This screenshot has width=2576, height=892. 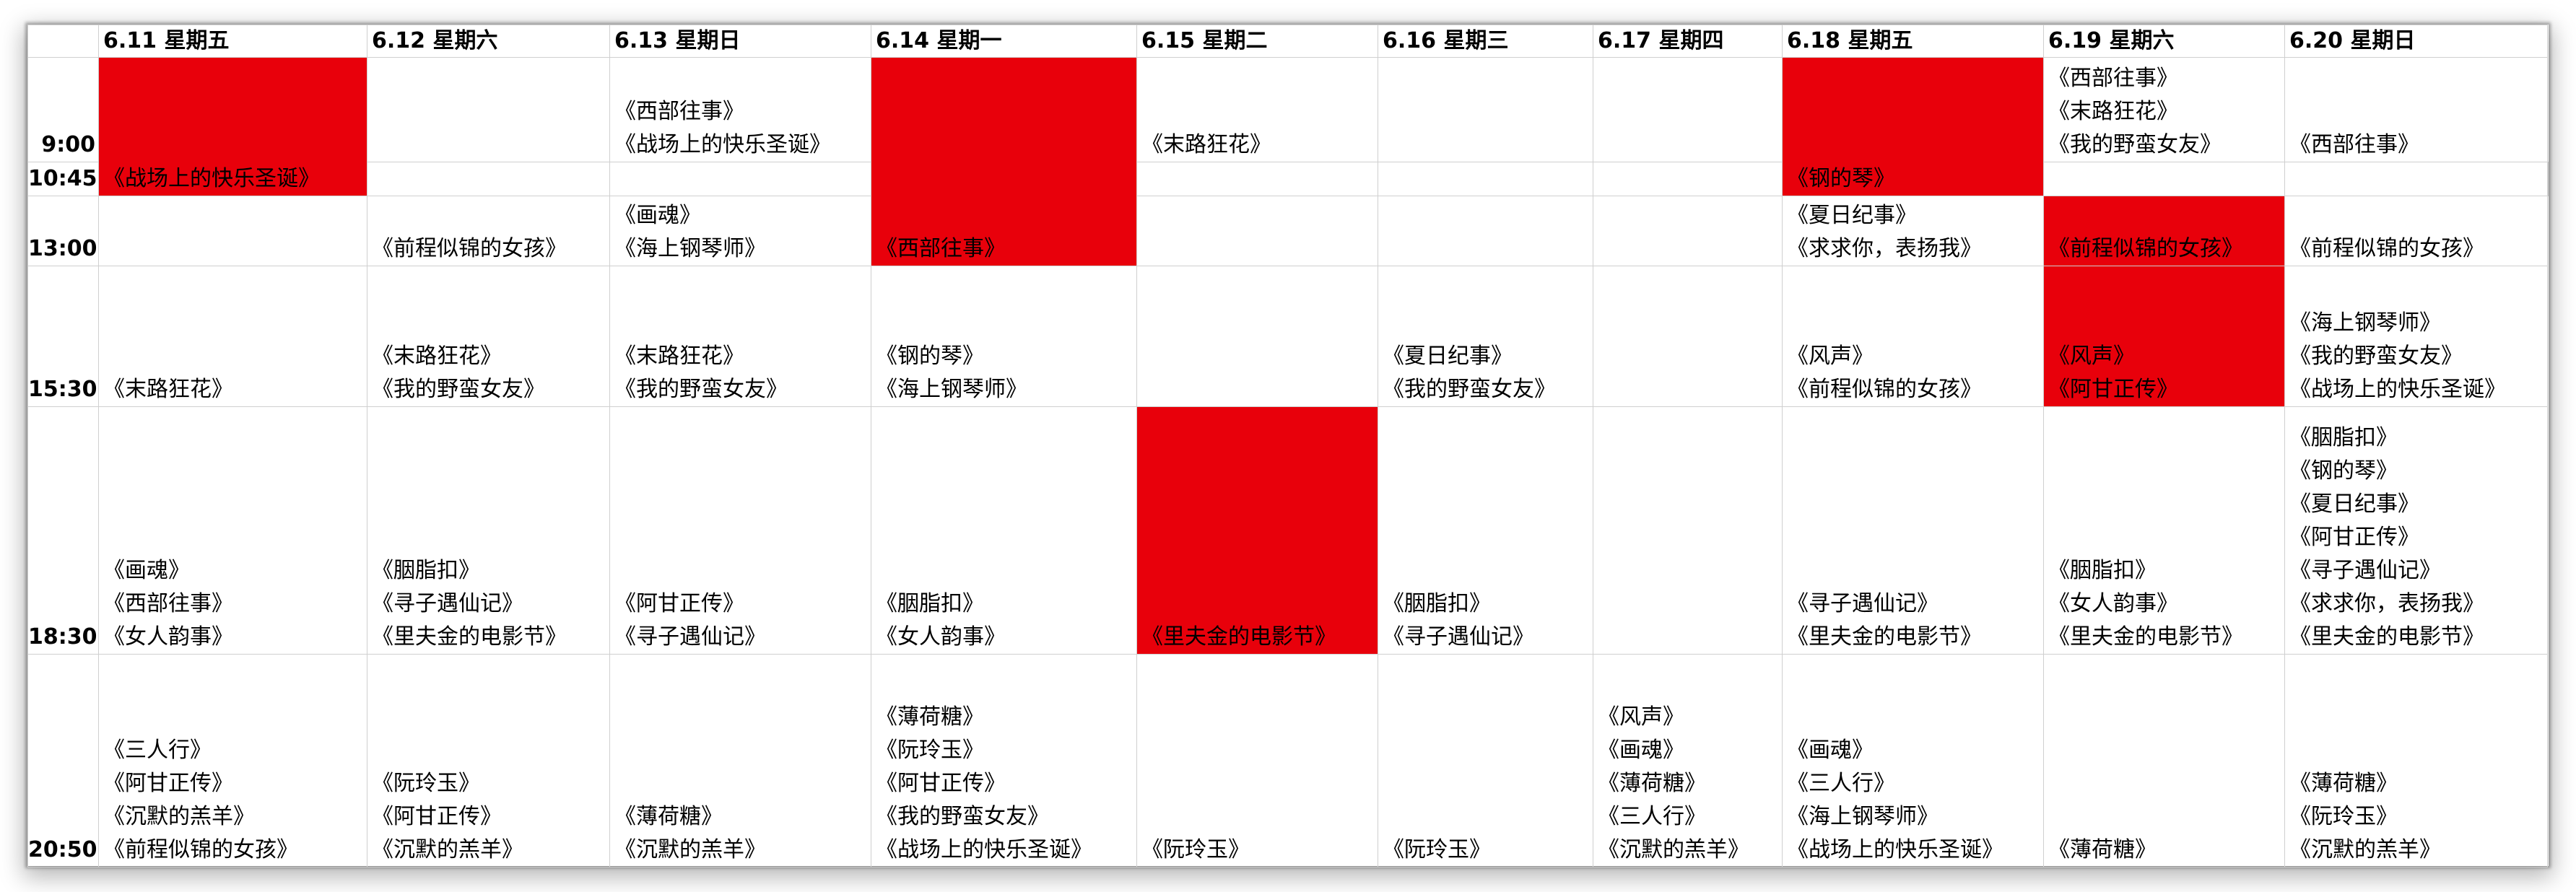 What do you see at coordinates (2365, 323) in the screenshot?
I see `film-title: 《海上钢琴师》` at bounding box center [2365, 323].